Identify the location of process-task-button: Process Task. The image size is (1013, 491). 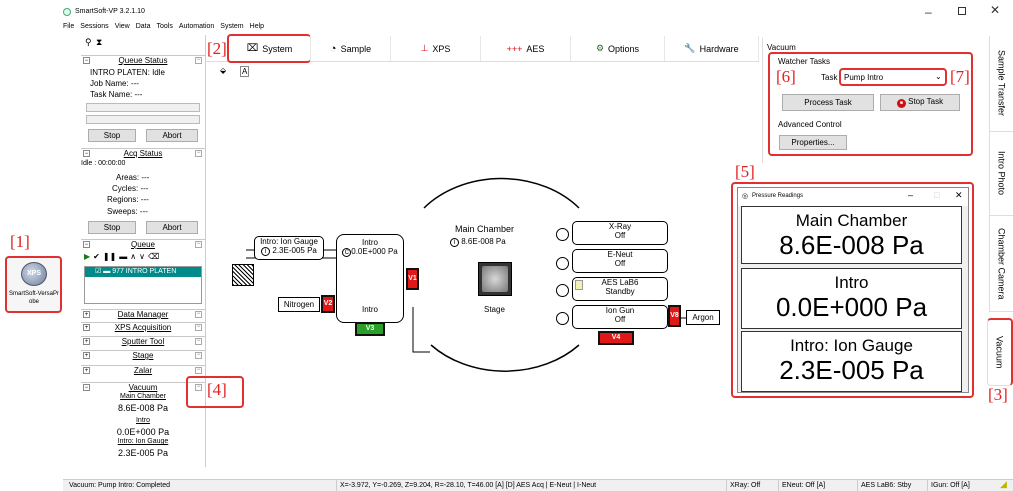
(828, 102).